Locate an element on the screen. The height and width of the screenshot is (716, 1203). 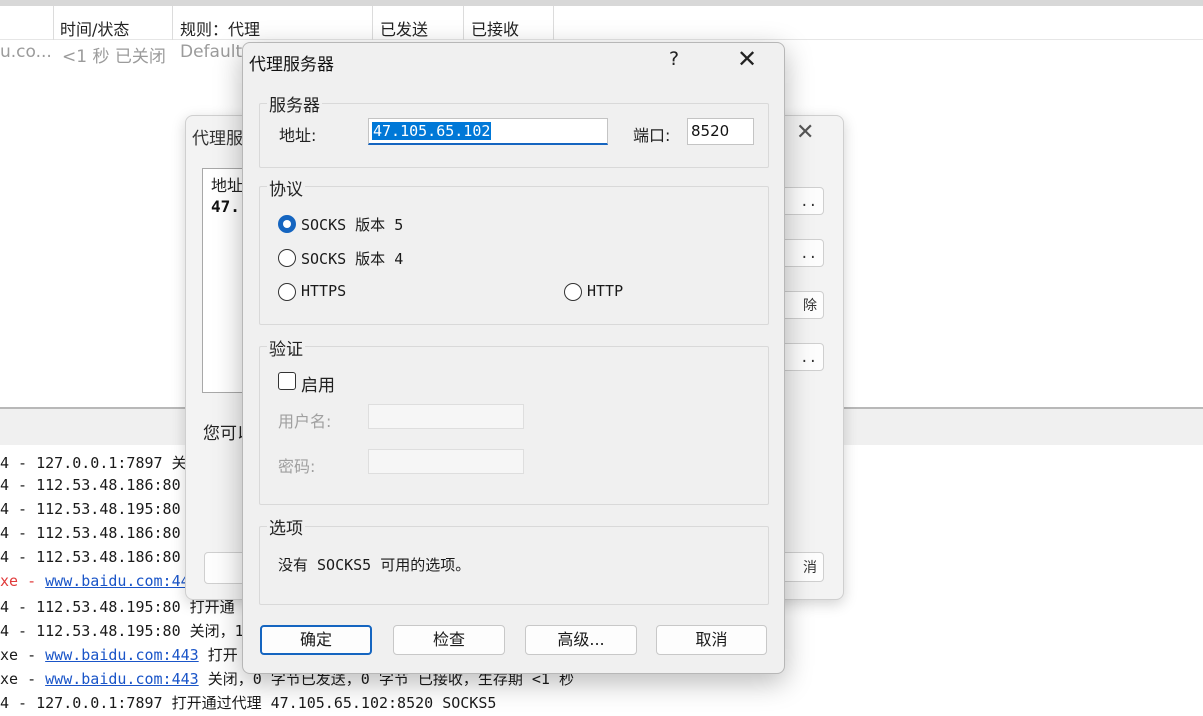
help-icon: ? is located at coordinates (674, 59).